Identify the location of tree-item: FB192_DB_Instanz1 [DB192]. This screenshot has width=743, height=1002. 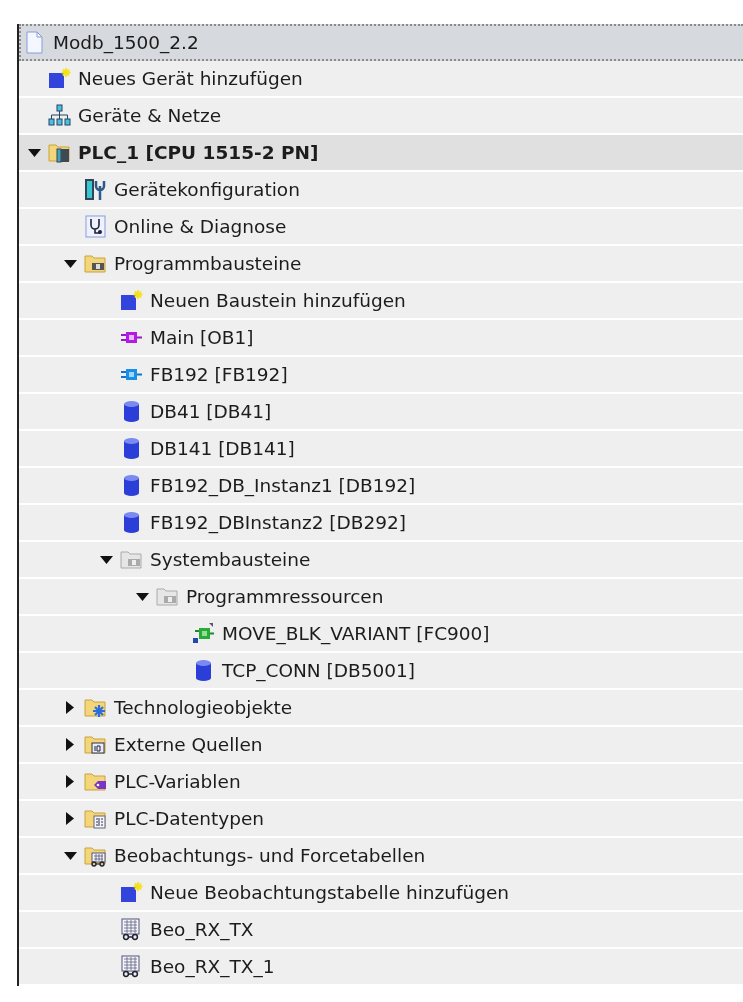
(381, 486).